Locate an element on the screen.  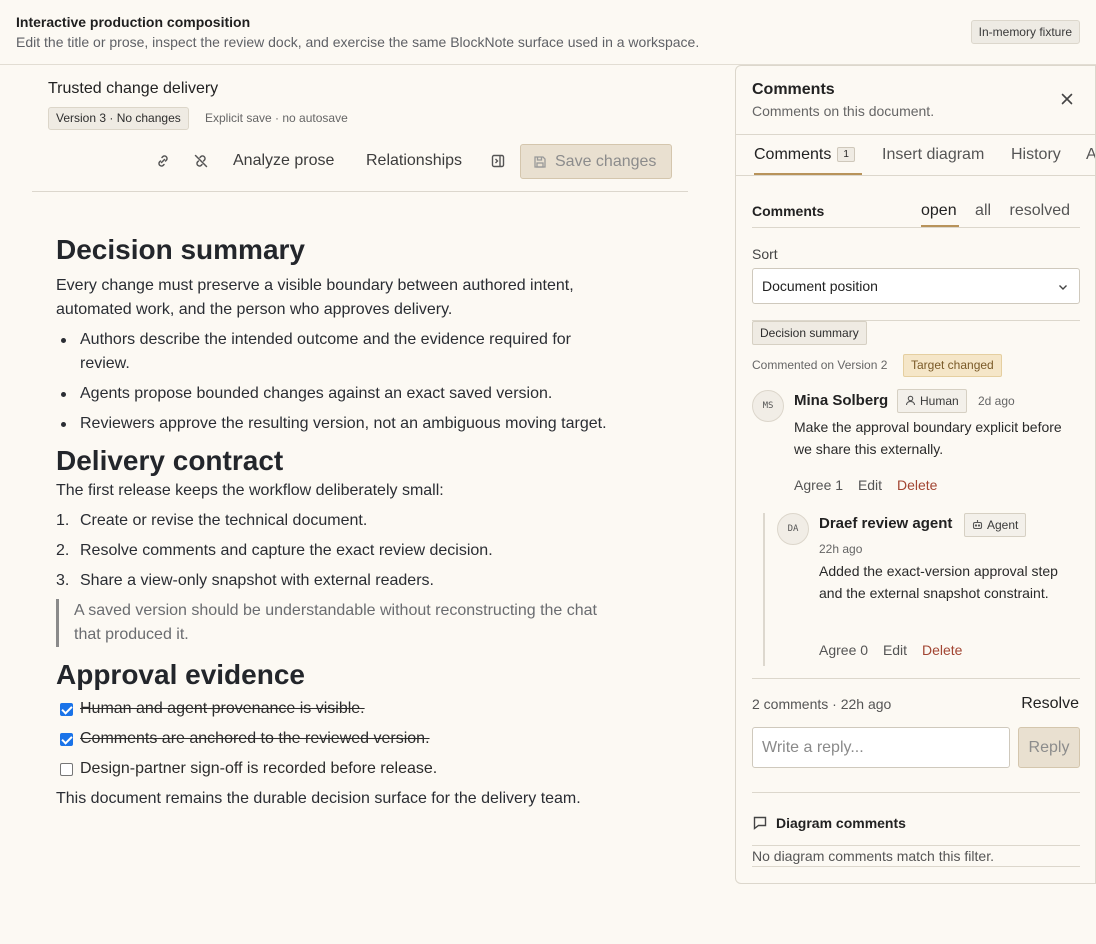
list-text: Create or revise the technical document. is located at coordinates (224, 520).